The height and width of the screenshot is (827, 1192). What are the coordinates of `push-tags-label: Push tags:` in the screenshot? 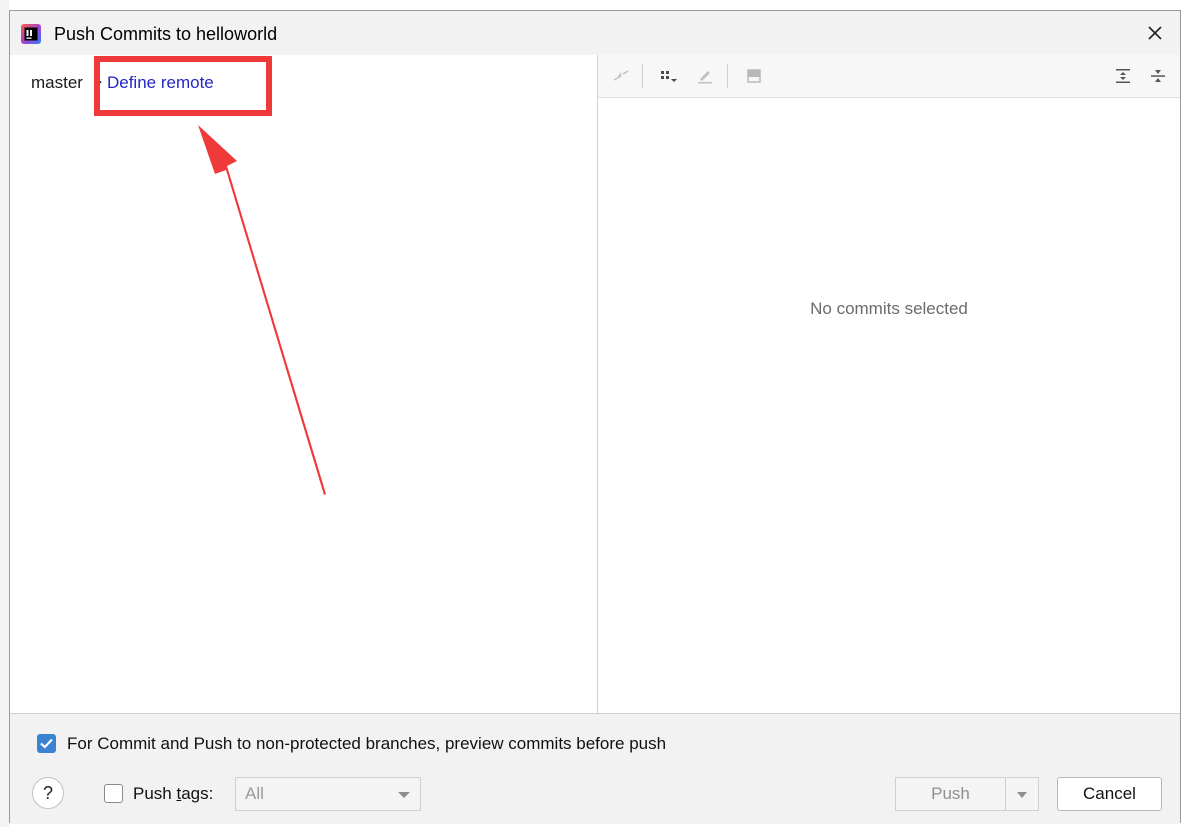 It's located at (173, 793).